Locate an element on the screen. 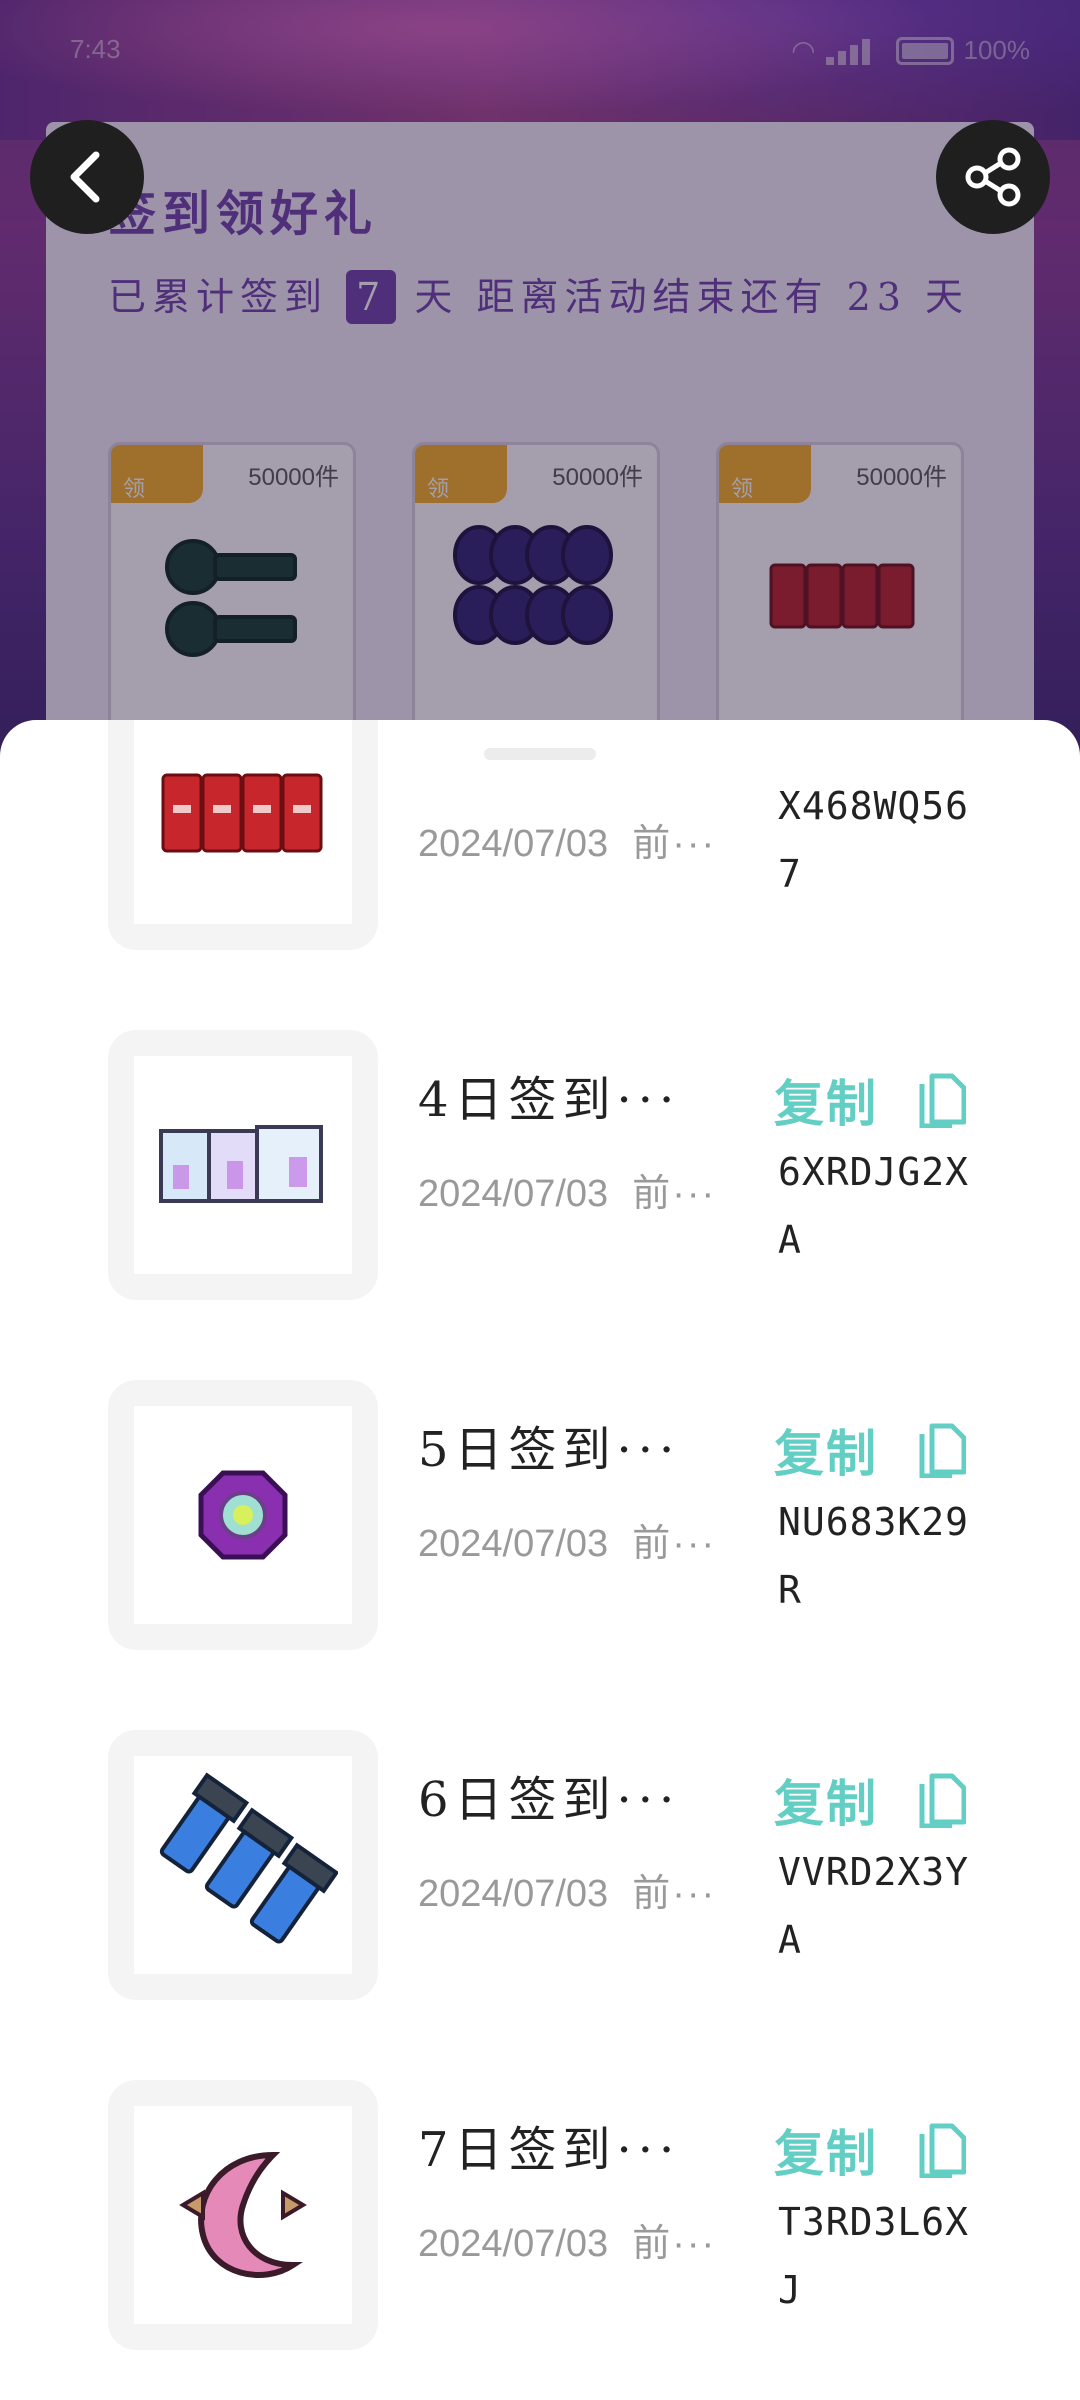  list-item: 7日签到··· 2024/07/03 前··· 复制 T3RD3L6XJ is located at coordinates (540, 2215).